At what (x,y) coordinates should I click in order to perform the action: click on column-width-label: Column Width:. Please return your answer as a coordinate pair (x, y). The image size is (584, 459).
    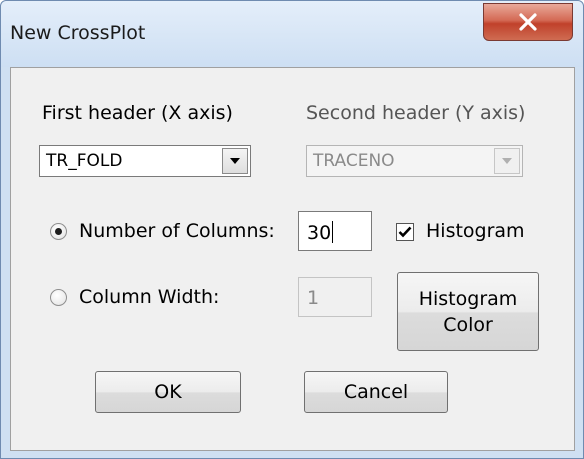
    Looking at the image, I should click on (149, 297).